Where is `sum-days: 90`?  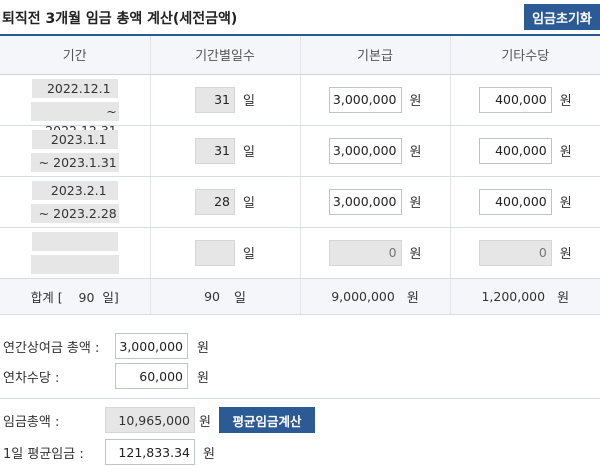 sum-days: 90 is located at coordinates (212, 296).